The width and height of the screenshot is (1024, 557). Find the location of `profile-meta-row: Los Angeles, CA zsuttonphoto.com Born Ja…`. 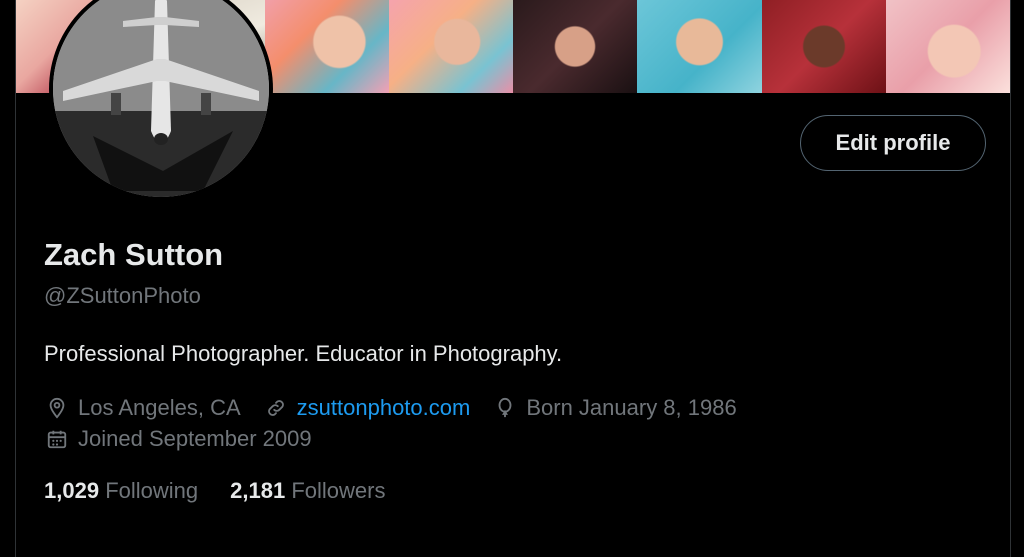

profile-meta-row: Los Angeles, CA zsuttonphoto.com Born Ja… is located at coordinates (401, 408).